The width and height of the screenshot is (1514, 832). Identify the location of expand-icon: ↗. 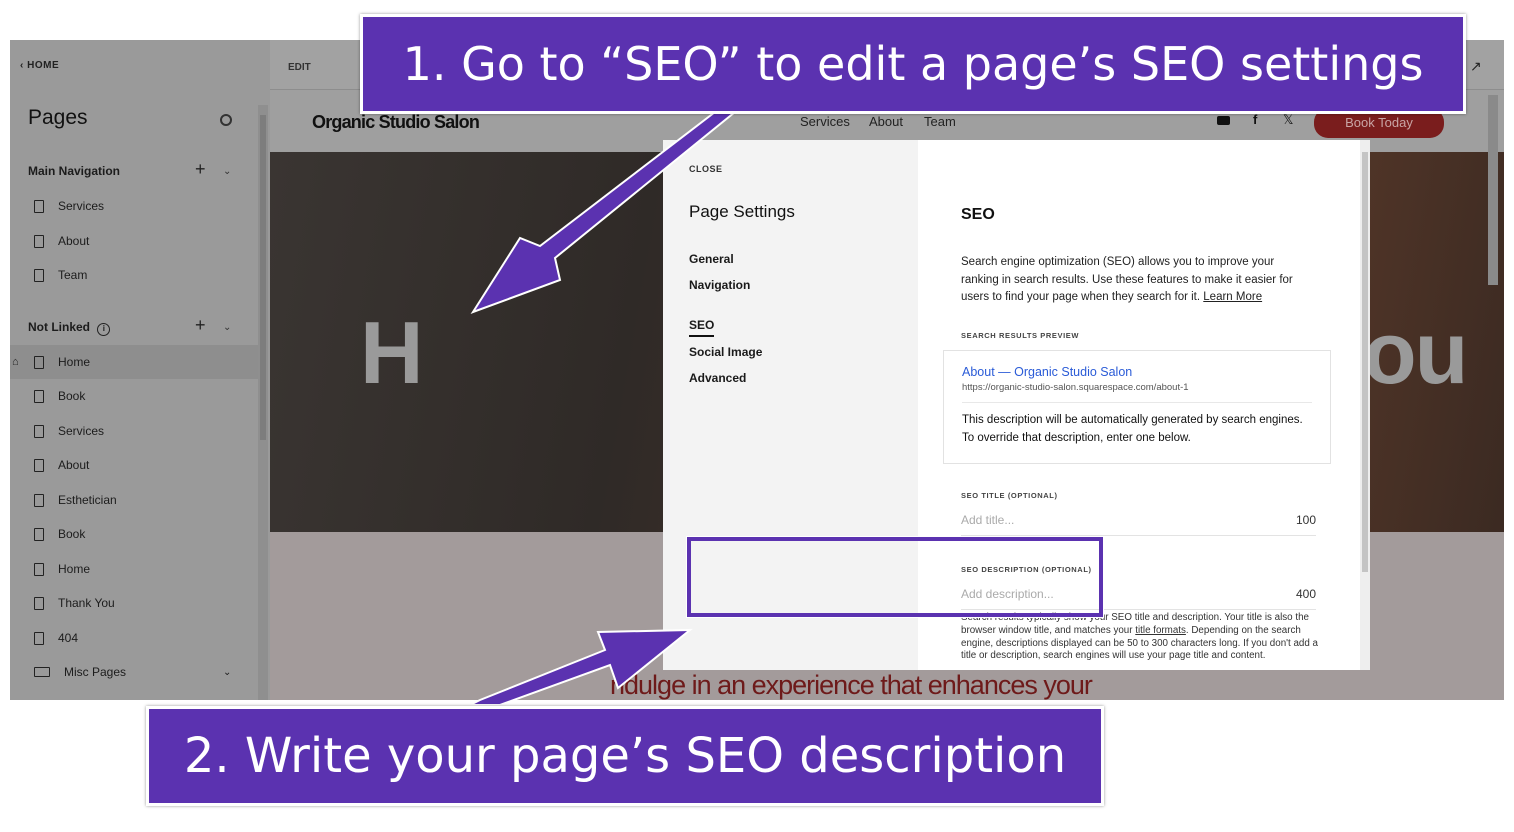
(1476, 66).